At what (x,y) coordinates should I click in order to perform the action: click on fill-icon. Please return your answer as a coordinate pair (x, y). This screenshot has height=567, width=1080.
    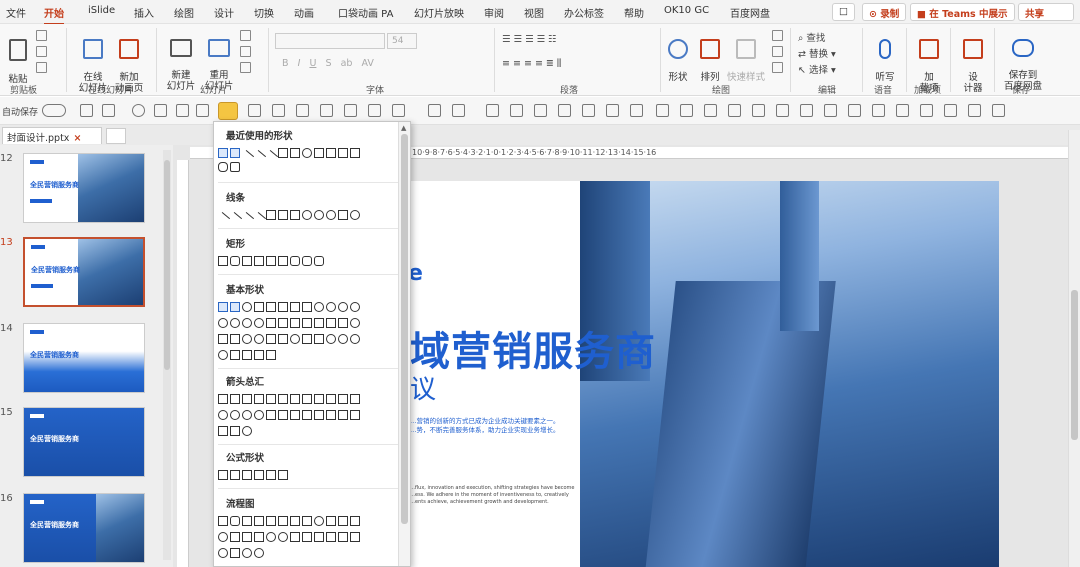
    Looking at the image, I should click on (777, 35).